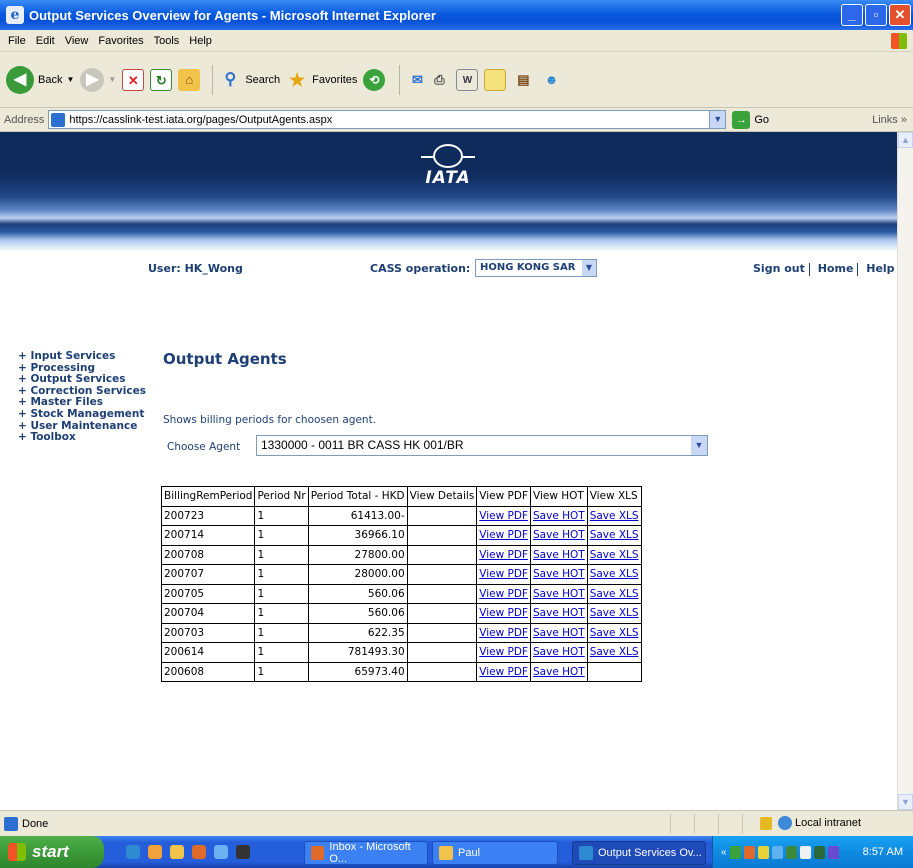 This screenshot has height=868, width=913. Describe the element at coordinates (208, 496) in the screenshot. I see `col-billing-rem-period: BillingRemPeriod` at that location.